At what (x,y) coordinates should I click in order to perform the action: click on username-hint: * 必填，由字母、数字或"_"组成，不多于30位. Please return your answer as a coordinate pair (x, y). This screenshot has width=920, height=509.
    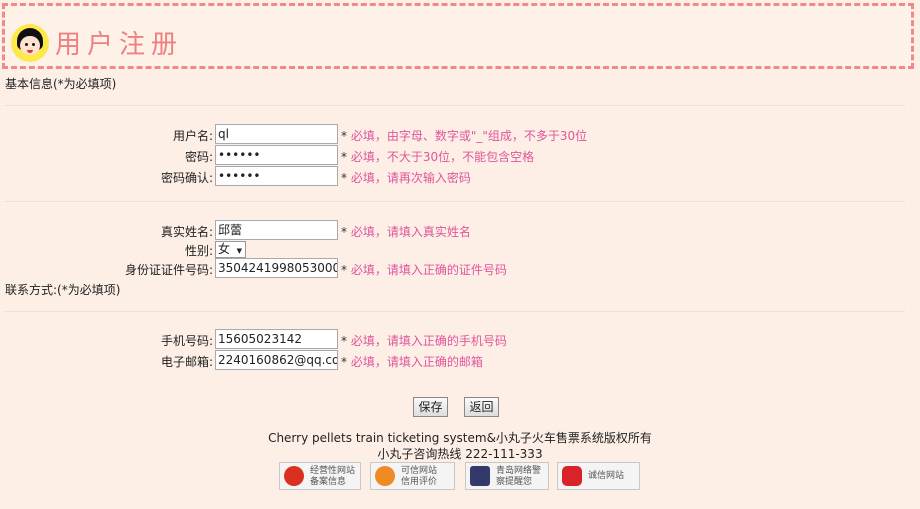
    Looking at the image, I should click on (464, 135).